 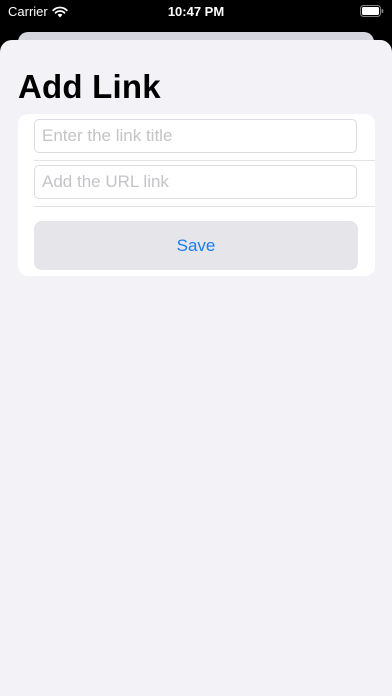 I want to click on link-title-input, so click(x=195, y=136).